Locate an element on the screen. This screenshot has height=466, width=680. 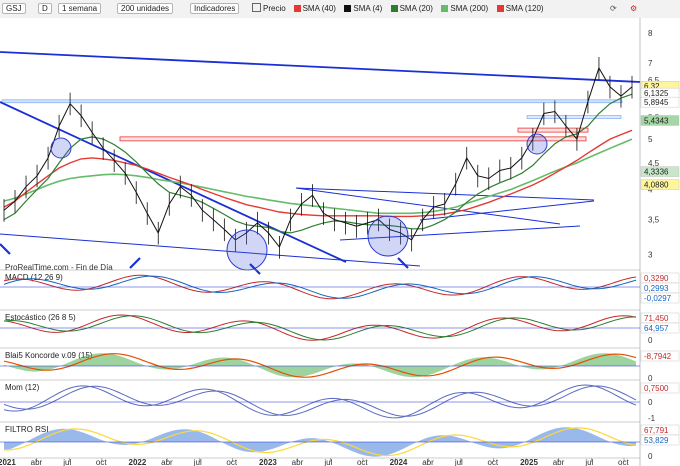
units-label: 200 unidades is located at coordinates (145, 8).